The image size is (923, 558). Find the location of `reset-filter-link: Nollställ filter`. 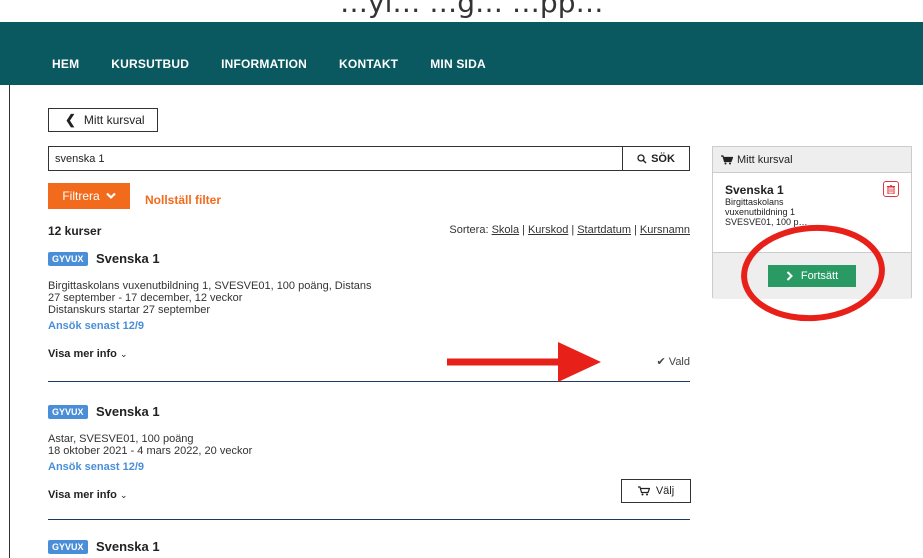

reset-filter-link: Nollställ filter is located at coordinates (183, 200).